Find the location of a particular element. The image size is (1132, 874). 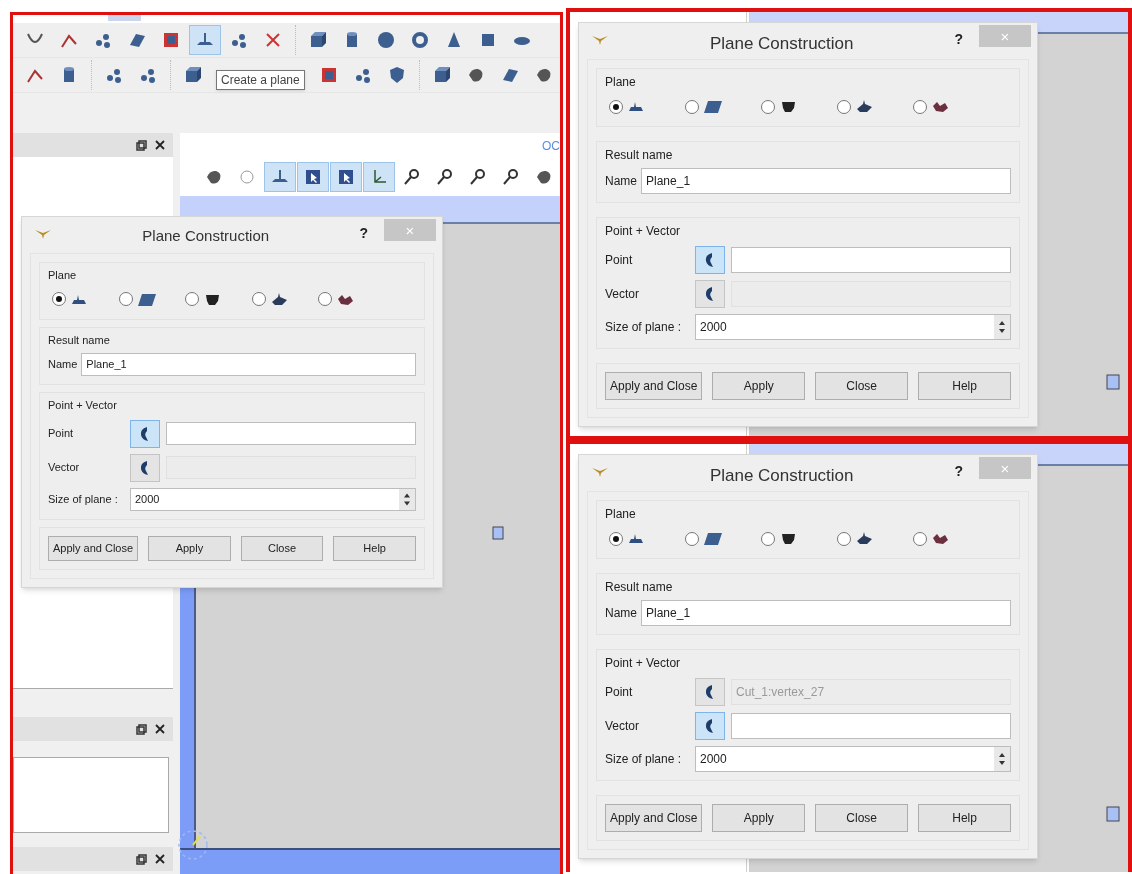

circle-icon is located at coordinates (247, 177).